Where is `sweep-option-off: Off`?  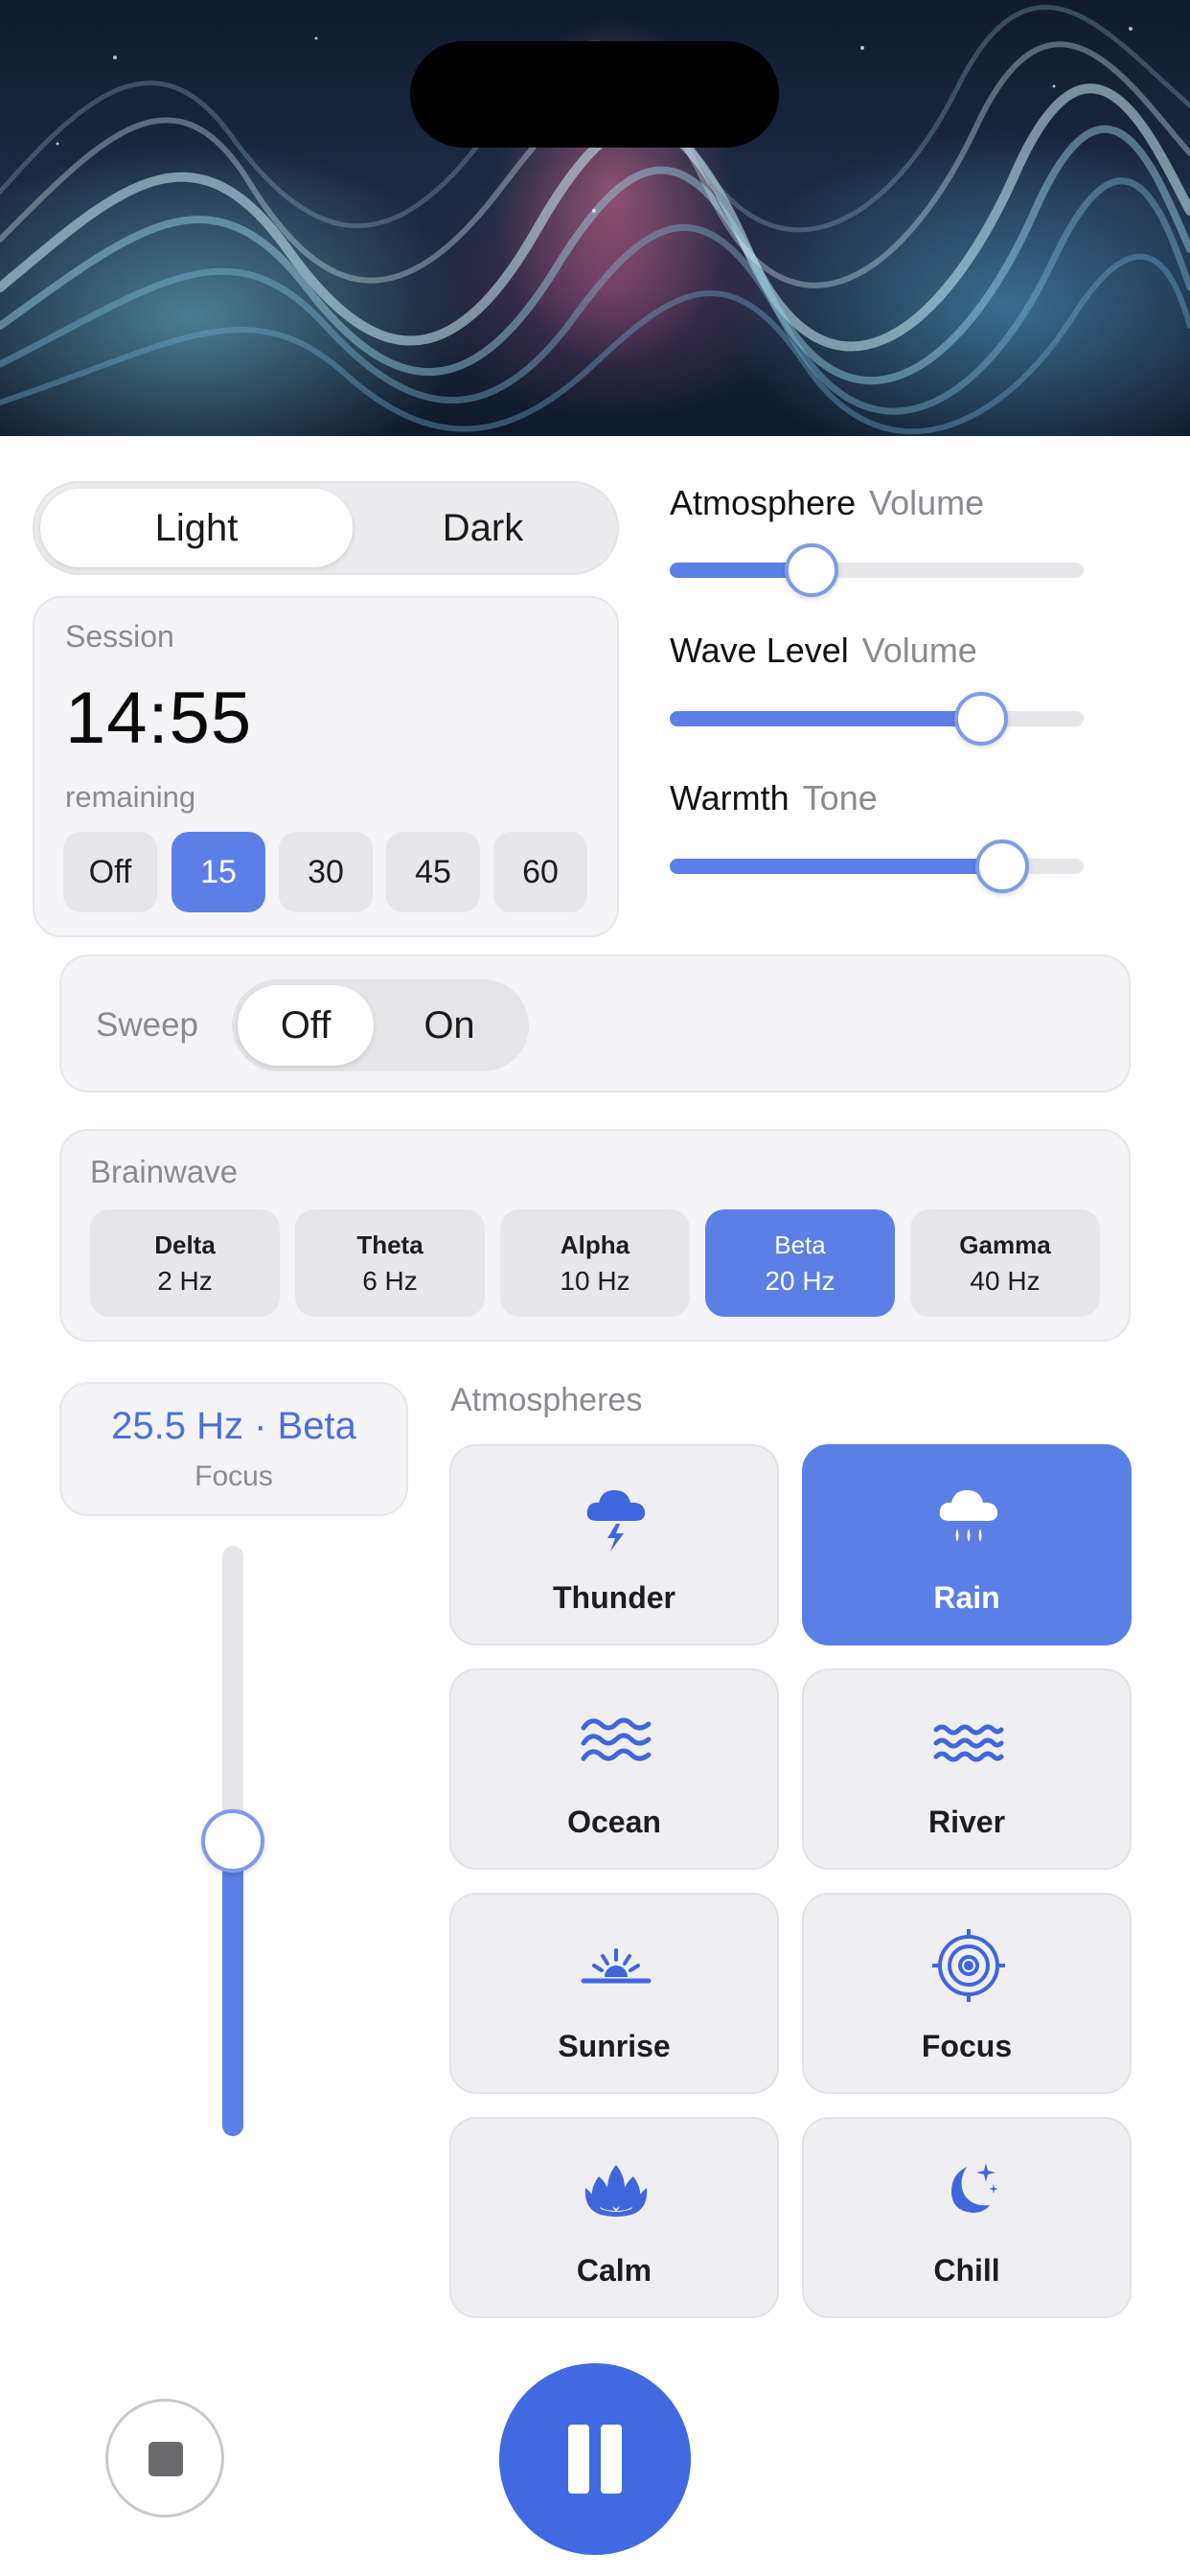
sweep-option-off: Off is located at coordinates (306, 1025).